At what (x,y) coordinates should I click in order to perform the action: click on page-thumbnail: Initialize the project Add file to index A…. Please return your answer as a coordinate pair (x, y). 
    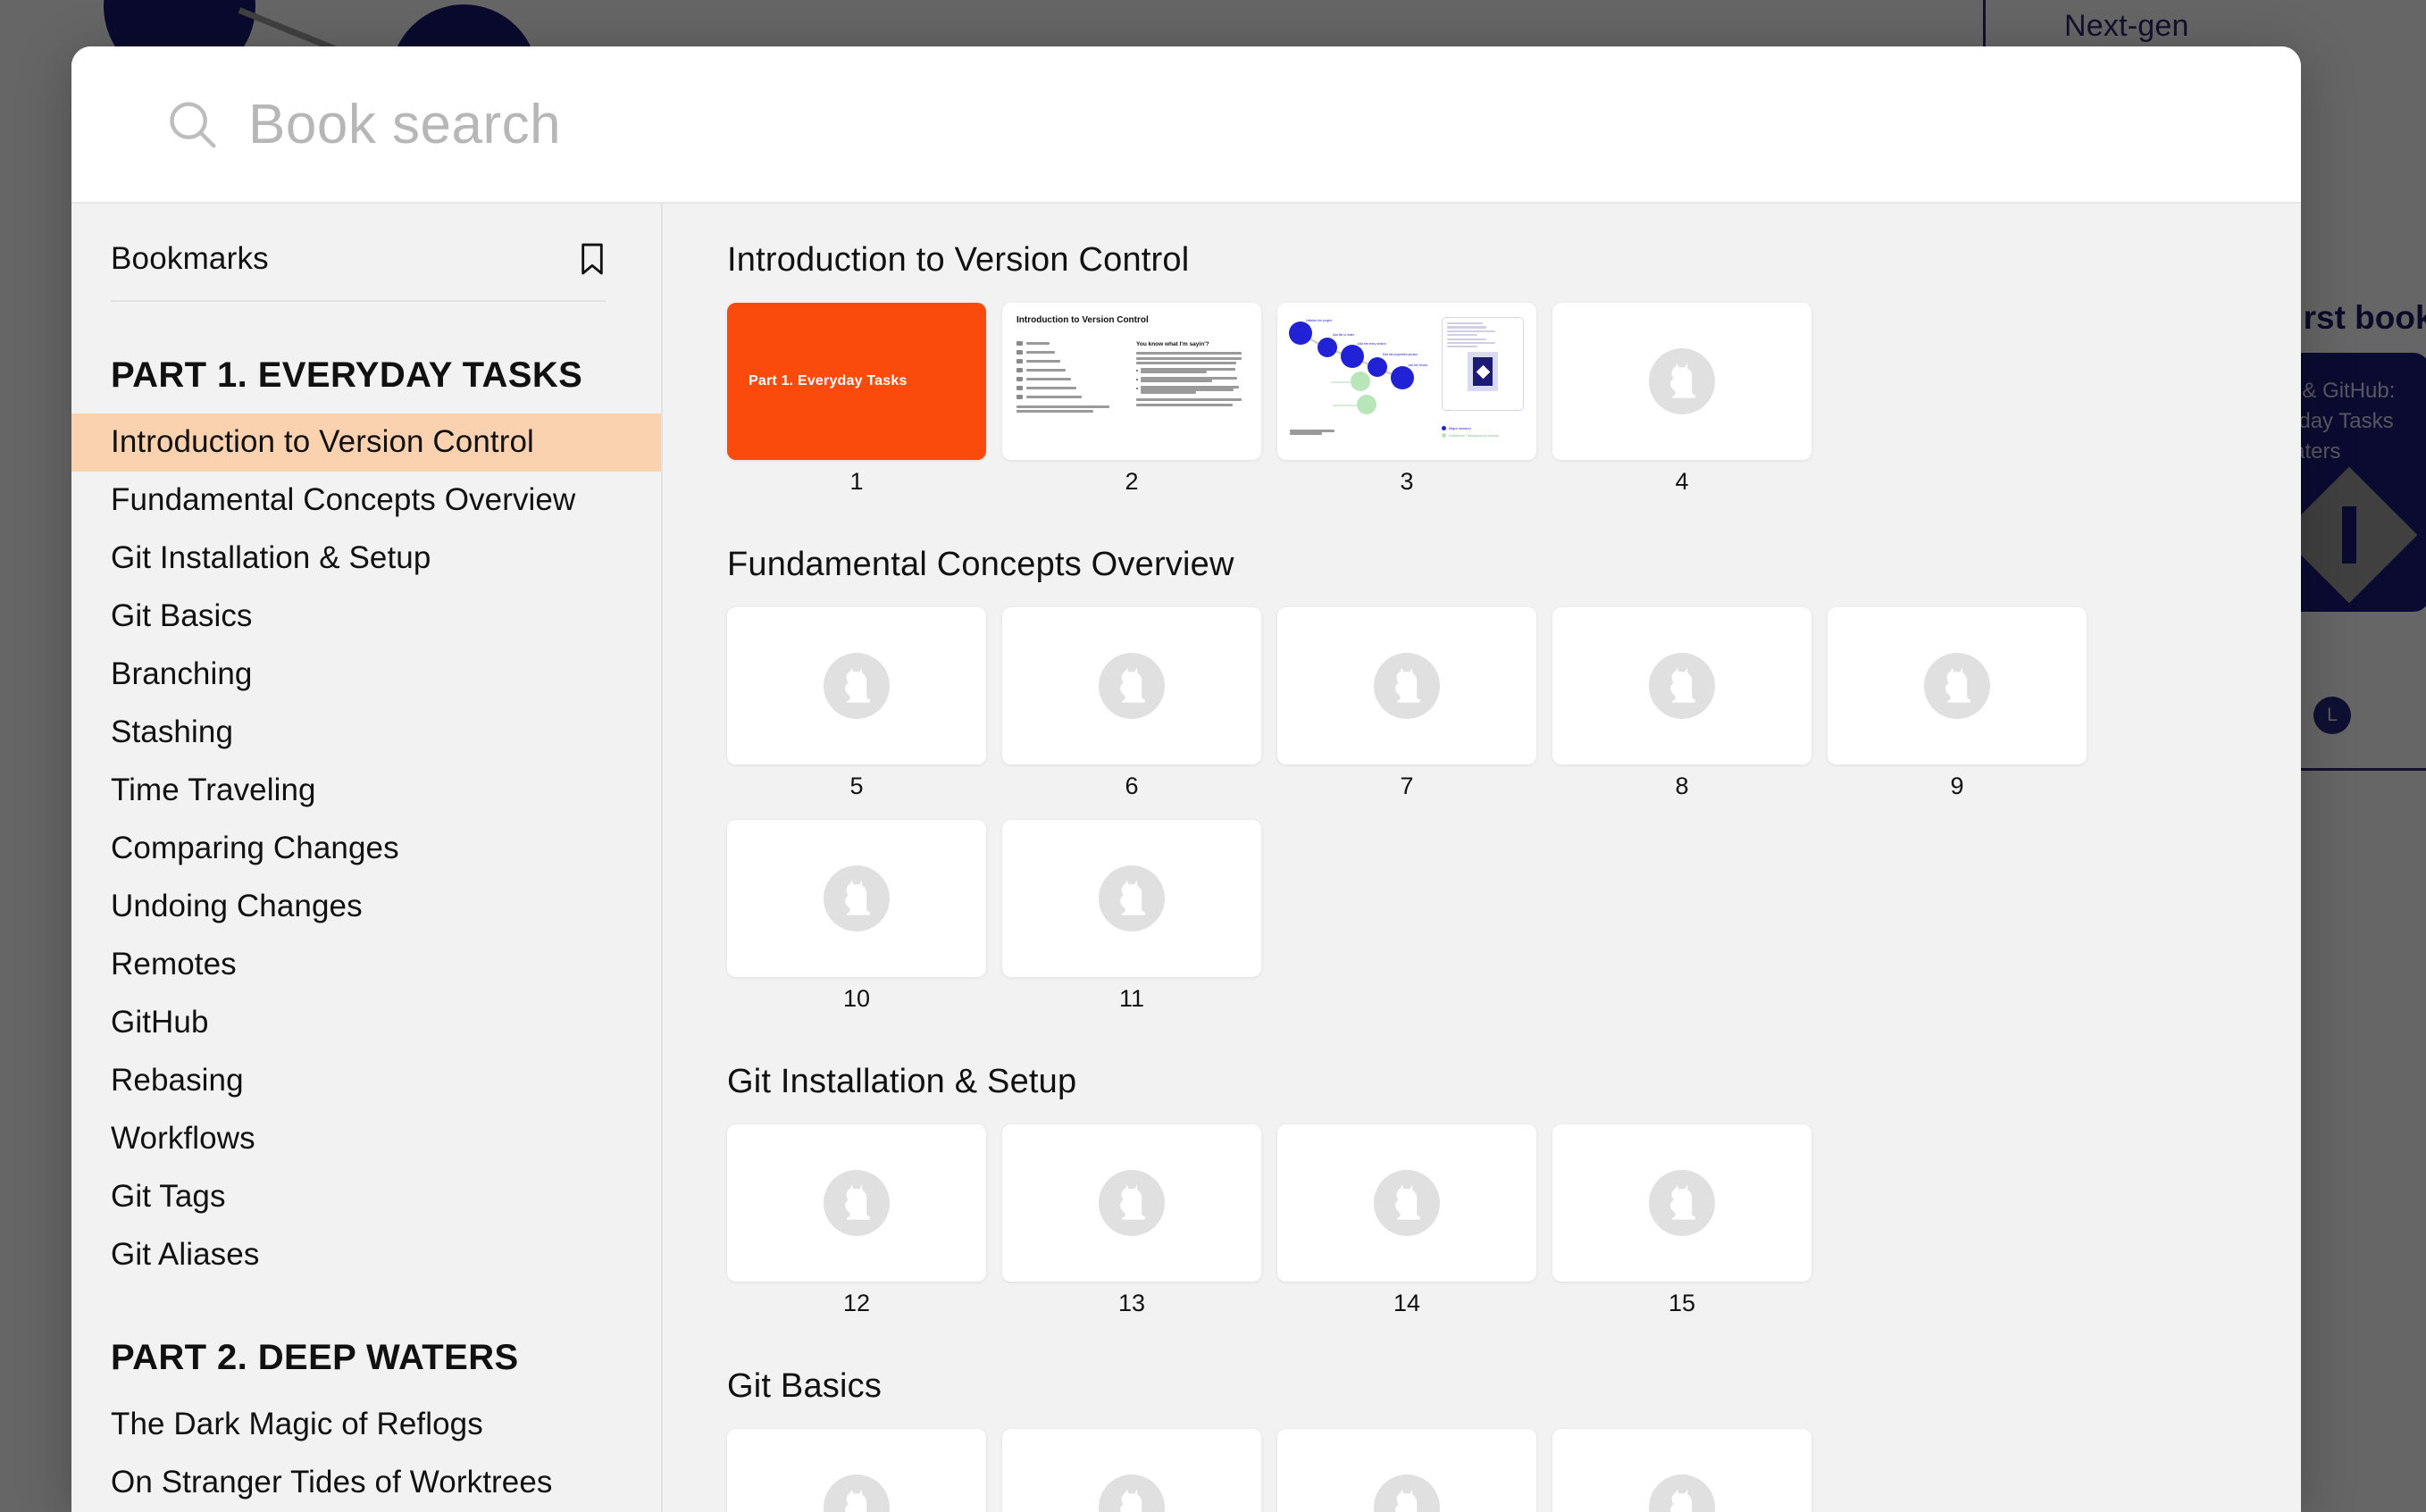
    Looking at the image, I should click on (1406, 381).